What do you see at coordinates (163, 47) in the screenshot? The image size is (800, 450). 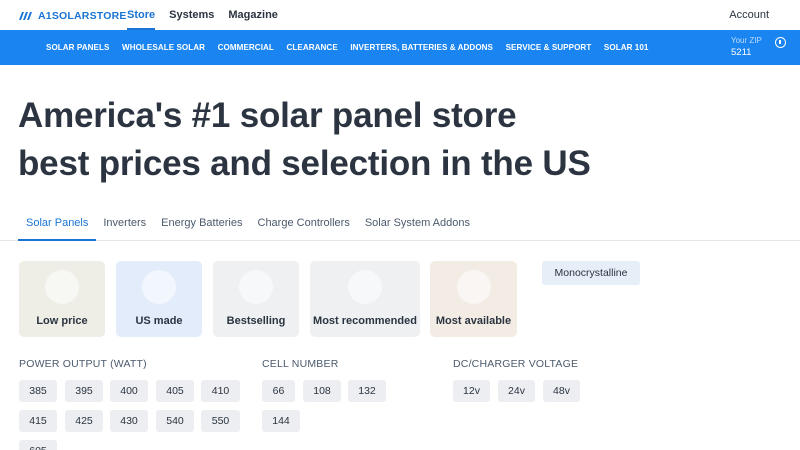 I see `category-wholesale-solar: WHOLESALE SOLAR` at bounding box center [163, 47].